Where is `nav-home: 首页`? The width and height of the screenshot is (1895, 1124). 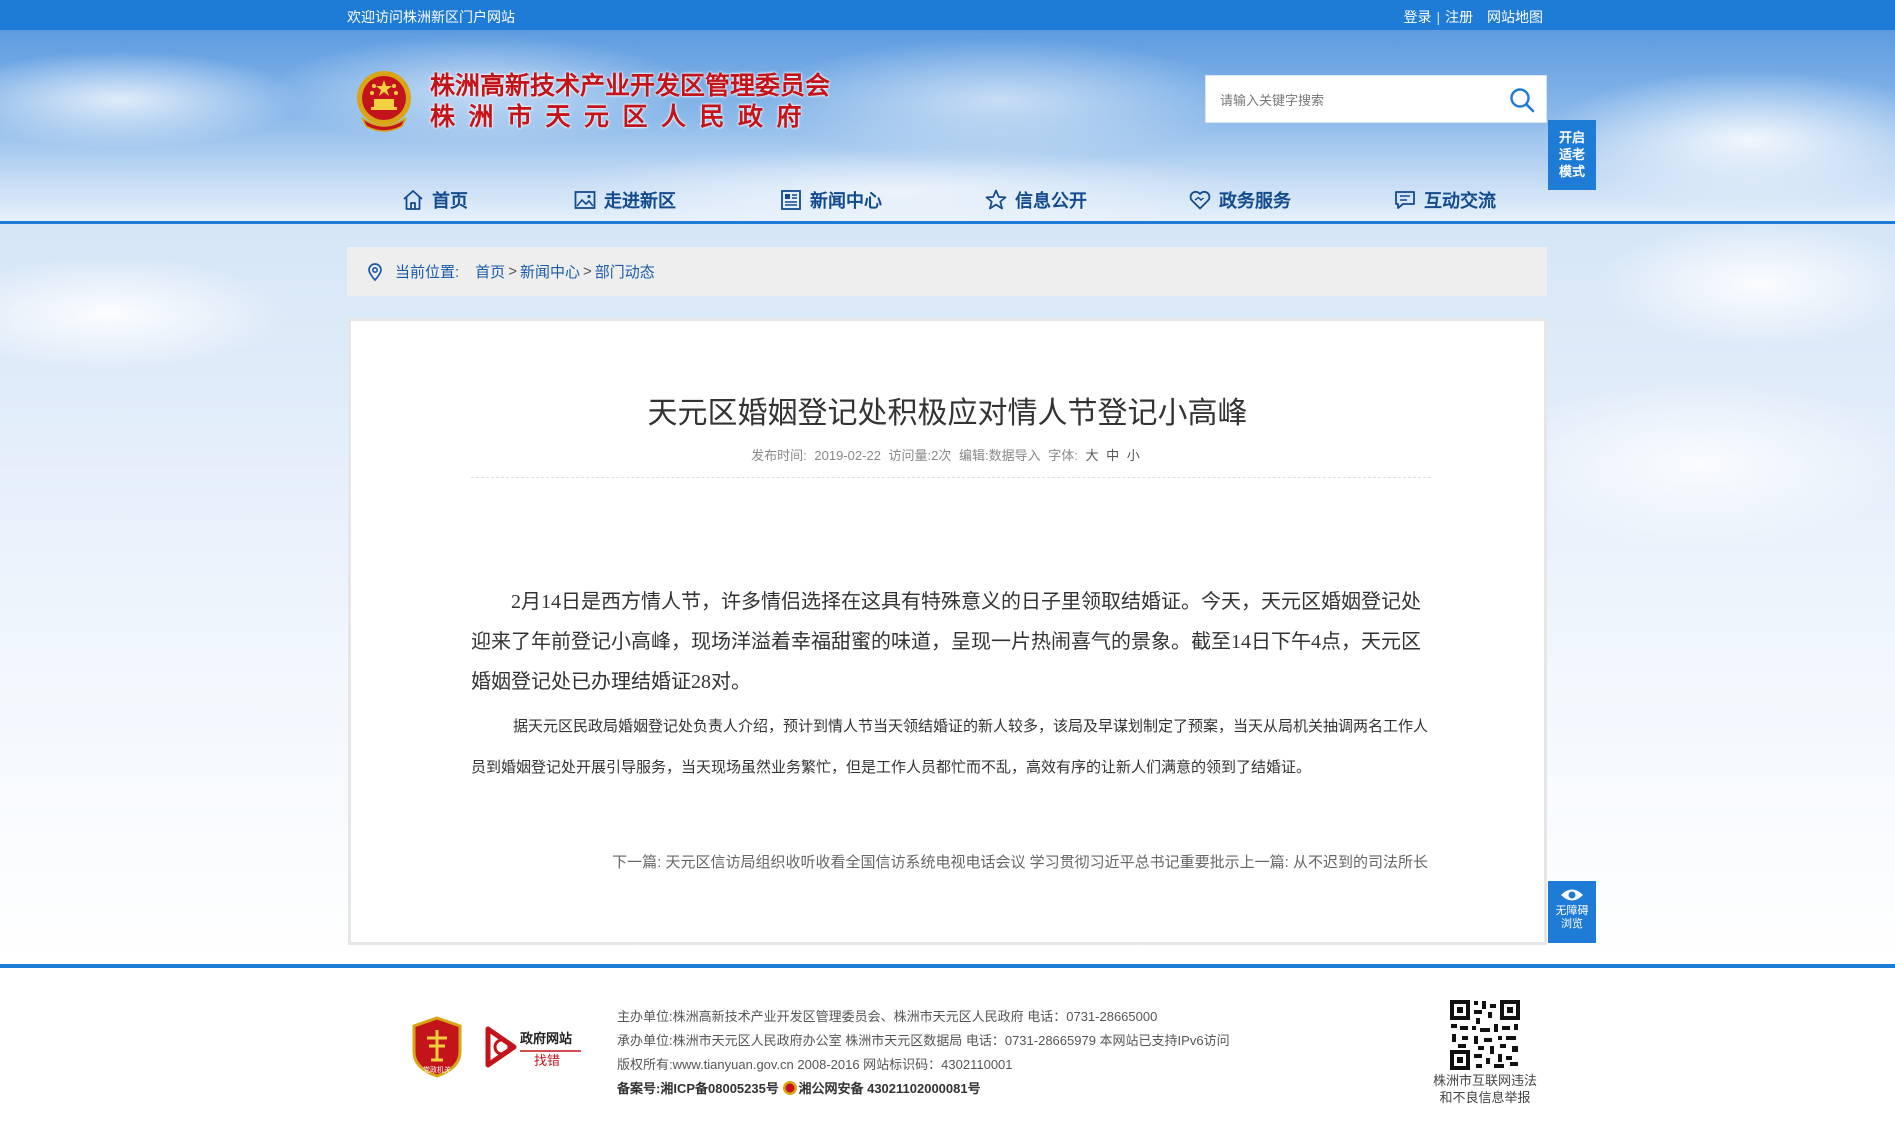 nav-home: 首页 is located at coordinates (434, 200).